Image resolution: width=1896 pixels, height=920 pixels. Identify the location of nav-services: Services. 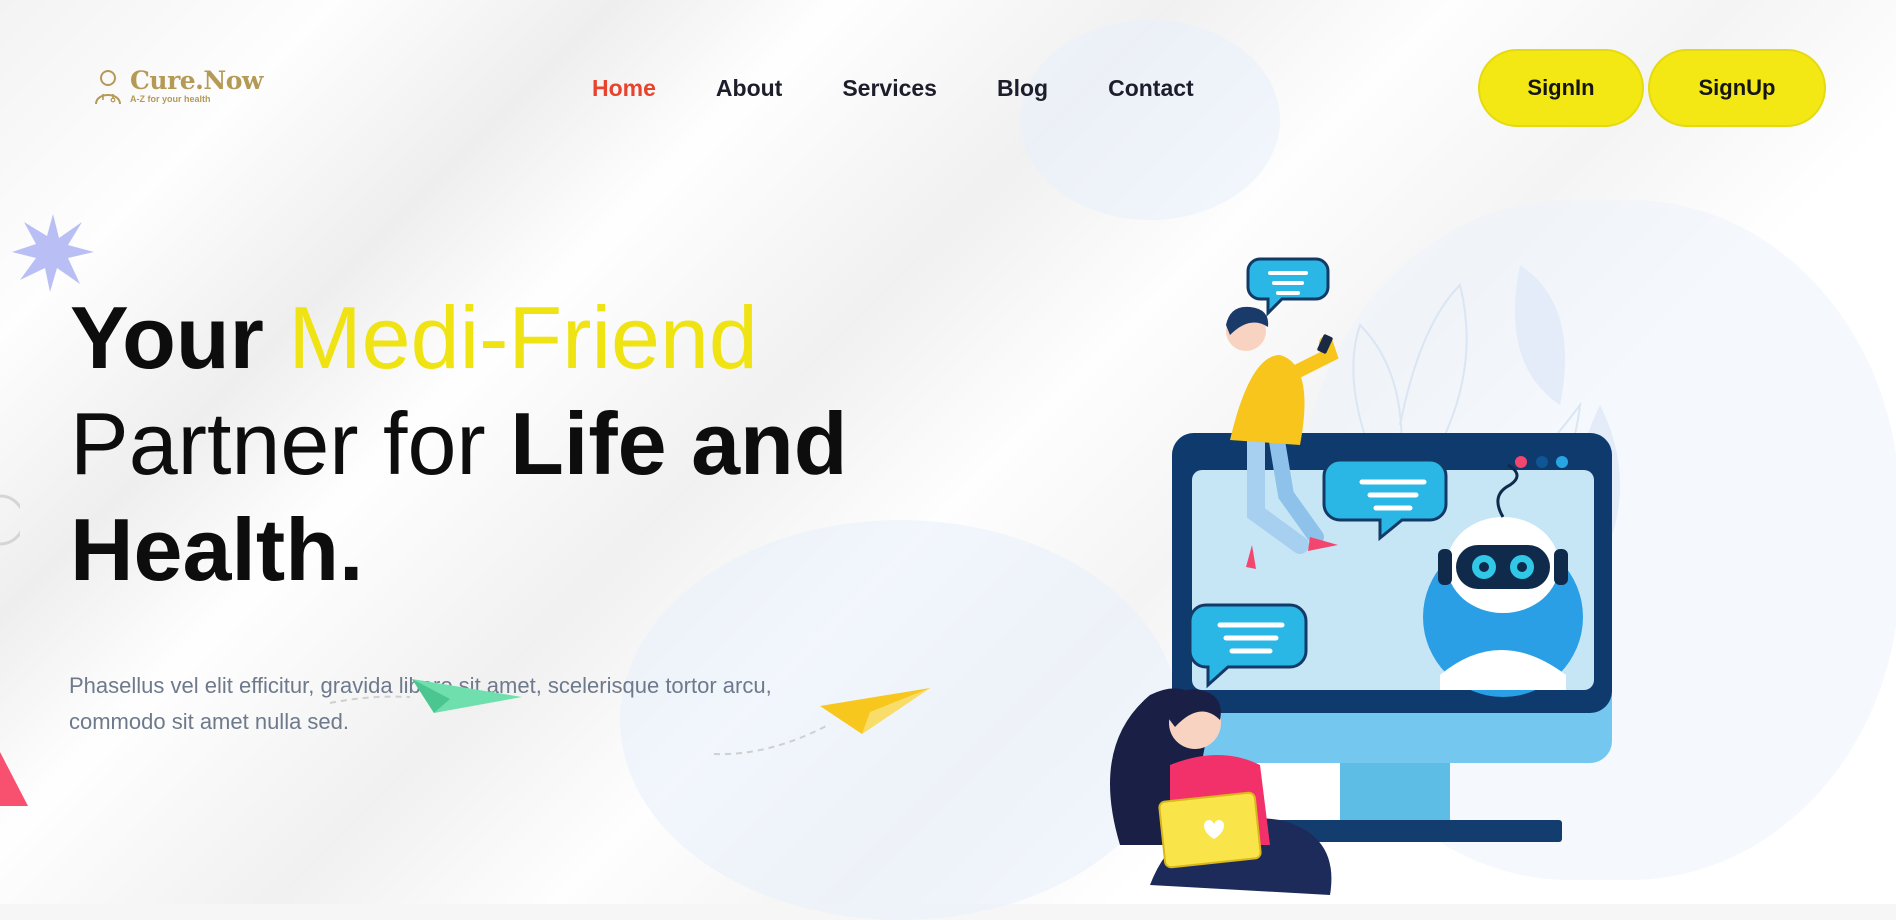
(889, 88).